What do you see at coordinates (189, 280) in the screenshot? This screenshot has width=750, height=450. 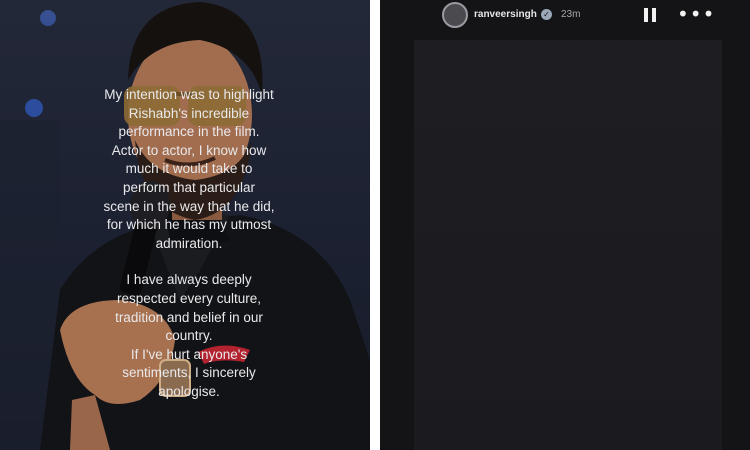 I see `message-line: I have always deeply` at bounding box center [189, 280].